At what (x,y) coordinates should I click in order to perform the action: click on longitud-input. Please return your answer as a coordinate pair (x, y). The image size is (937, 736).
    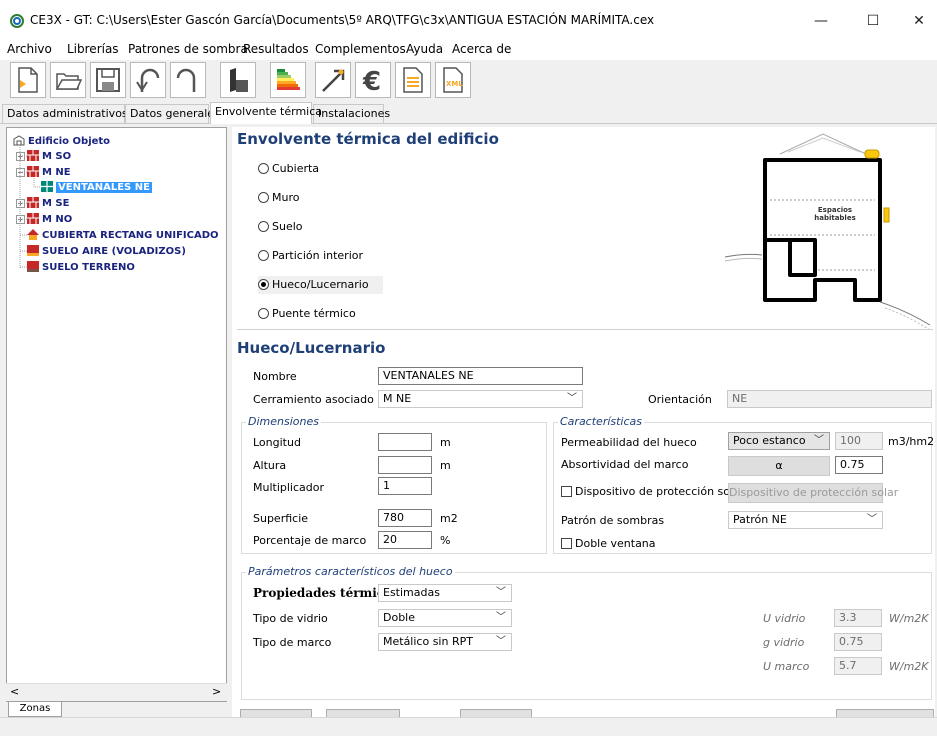
    Looking at the image, I should click on (405, 442).